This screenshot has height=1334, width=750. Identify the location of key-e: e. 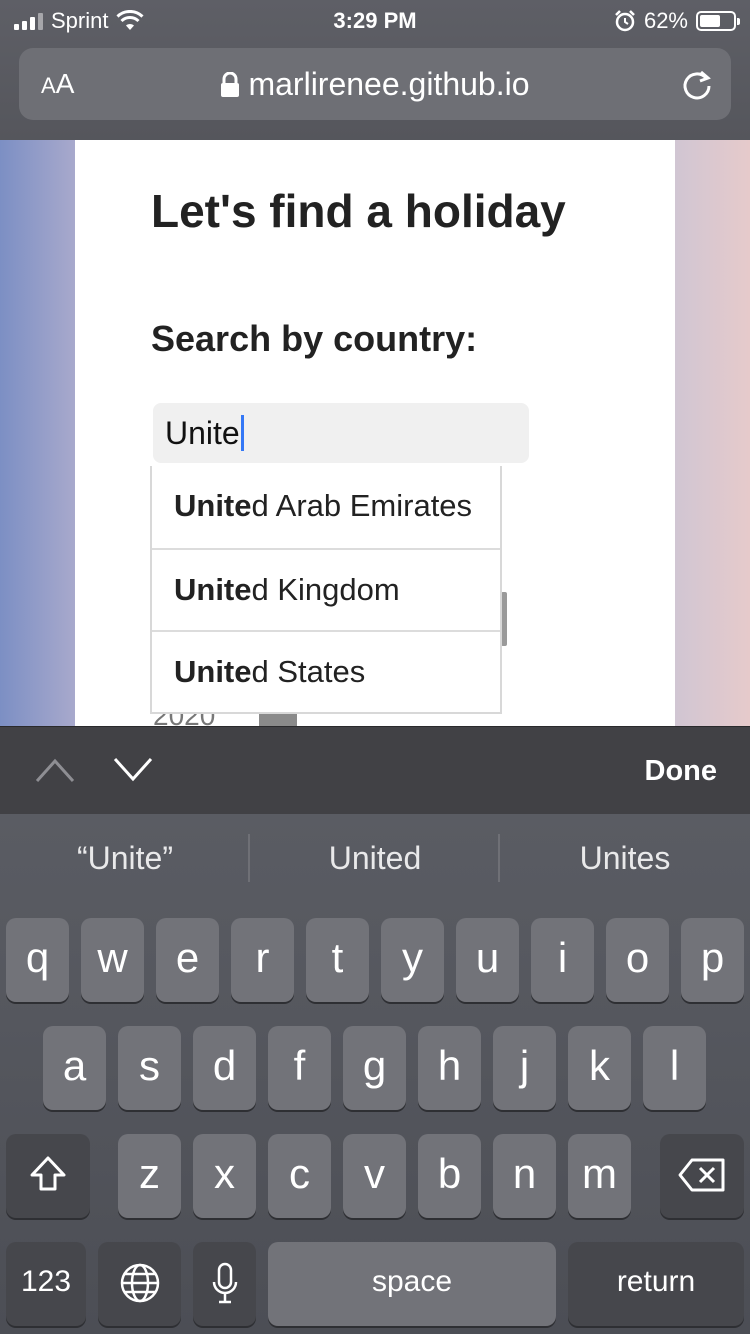
(187, 960).